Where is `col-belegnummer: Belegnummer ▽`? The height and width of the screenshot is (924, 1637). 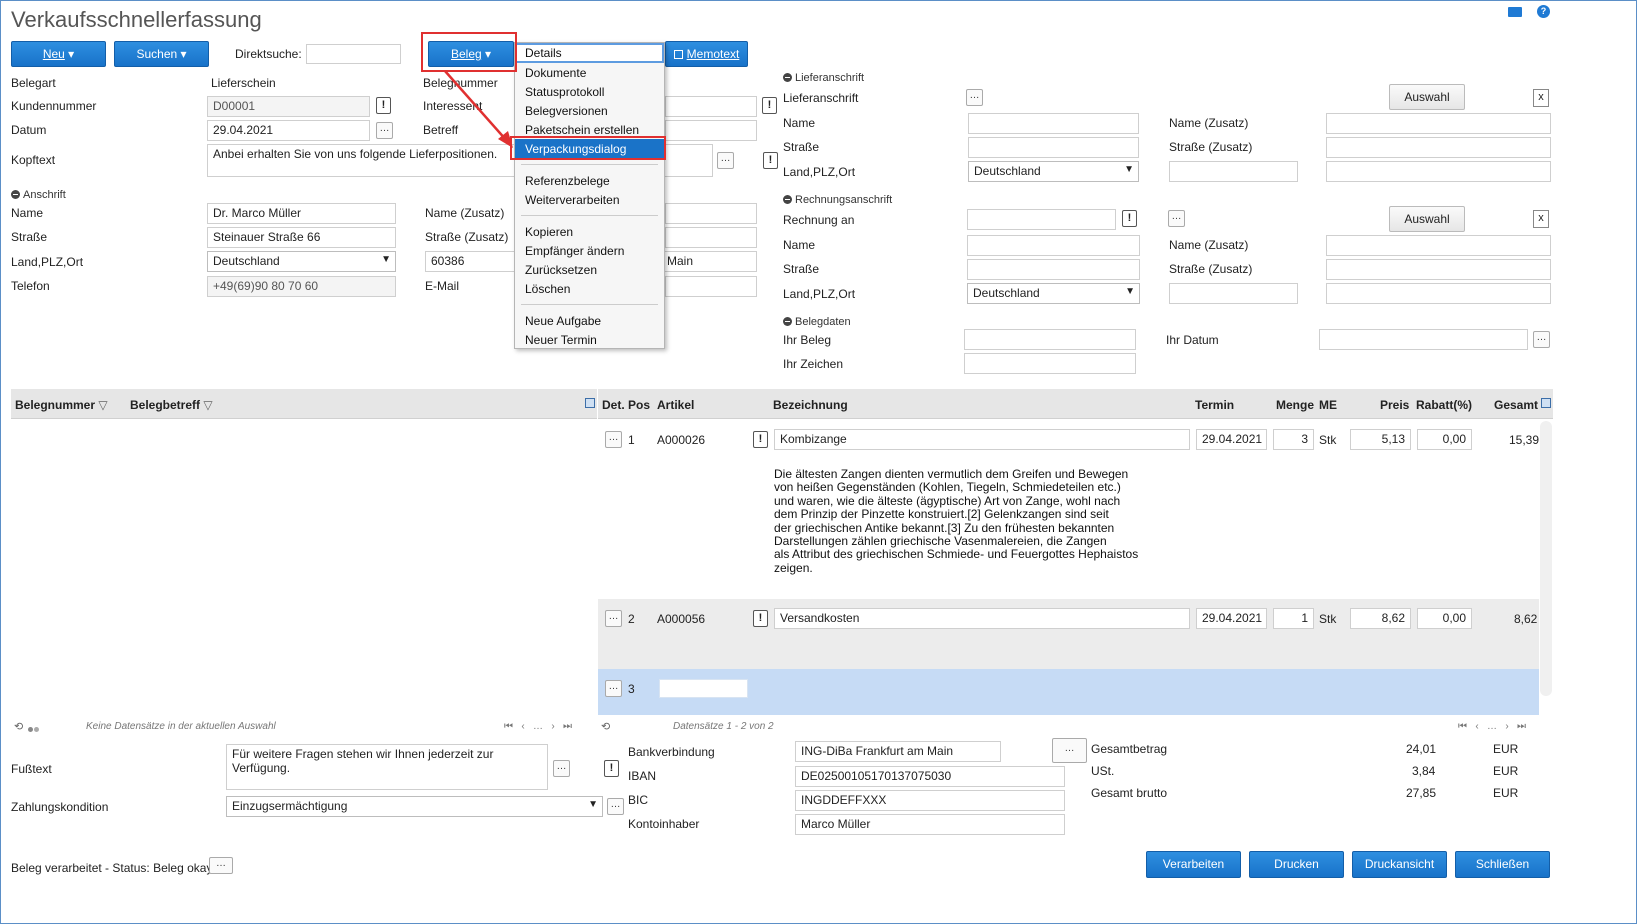
col-belegnummer: Belegnummer ▽ is located at coordinates (61, 405).